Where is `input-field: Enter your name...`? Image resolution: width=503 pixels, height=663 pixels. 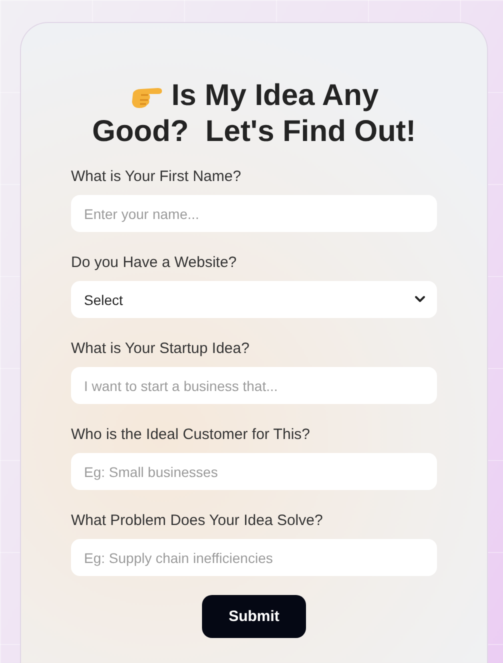
input-field: Enter your name... is located at coordinates (254, 213).